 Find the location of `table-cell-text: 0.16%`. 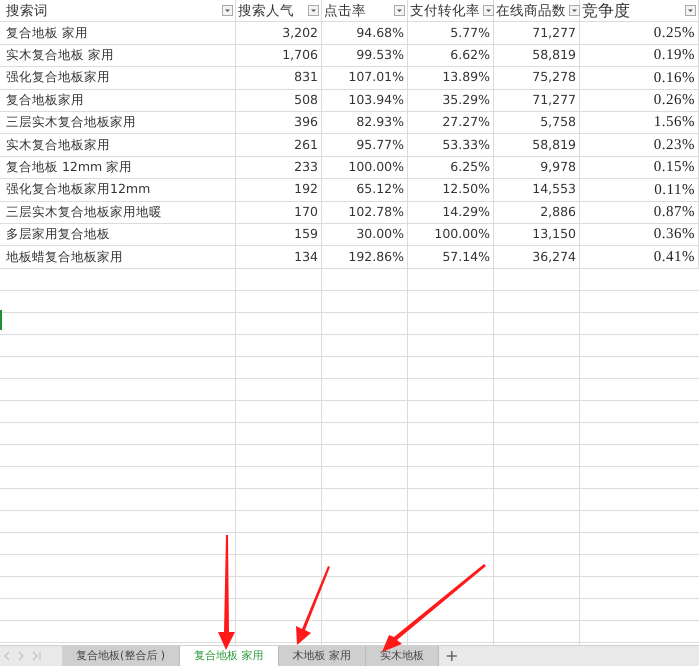

table-cell-text: 0.16% is located at coordinates (674, 78).